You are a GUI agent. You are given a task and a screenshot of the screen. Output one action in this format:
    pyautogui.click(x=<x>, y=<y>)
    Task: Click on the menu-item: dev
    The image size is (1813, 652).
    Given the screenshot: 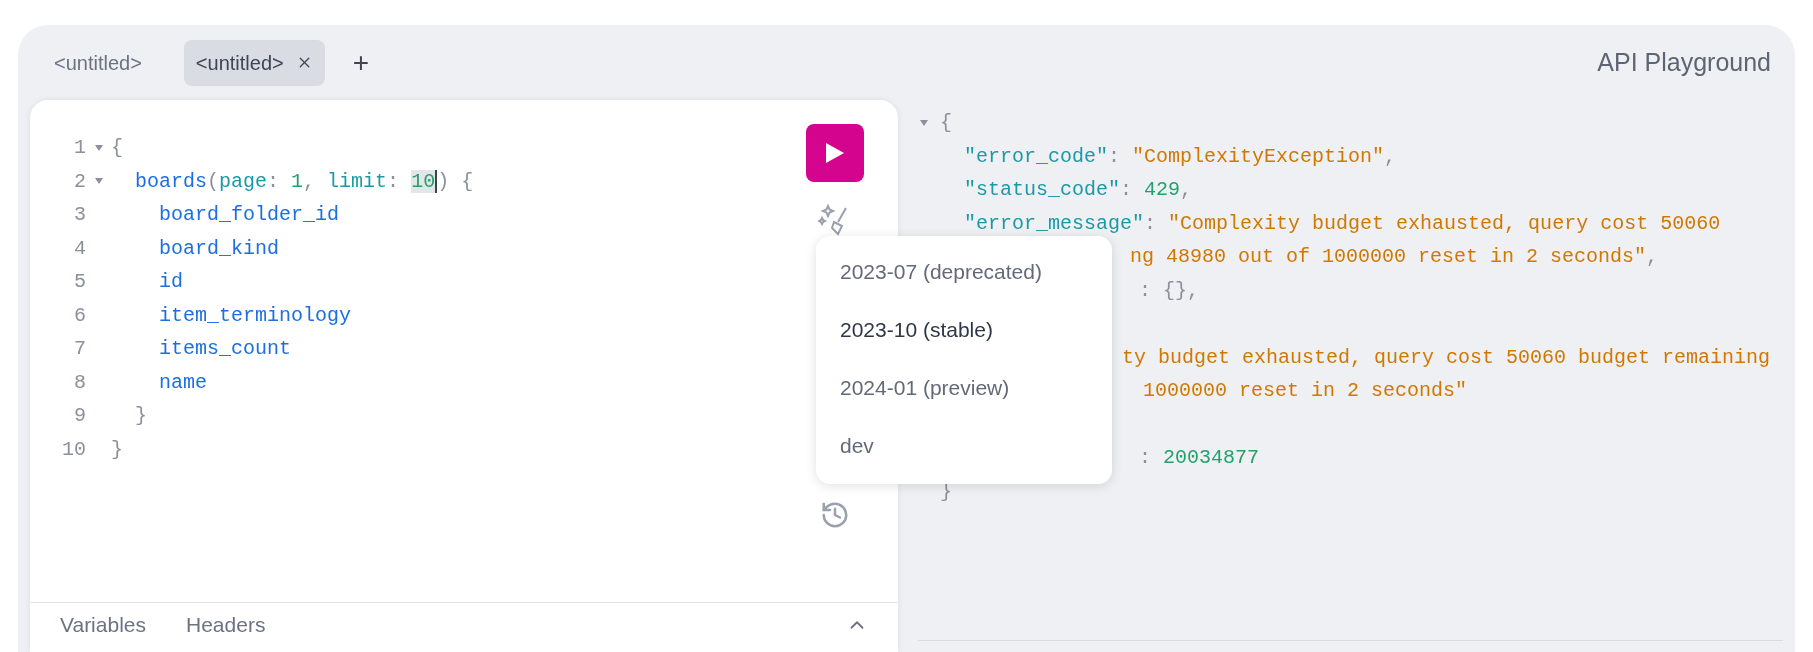 What is the action you would take?
    pyautogui.click(x=964, y=446)
    